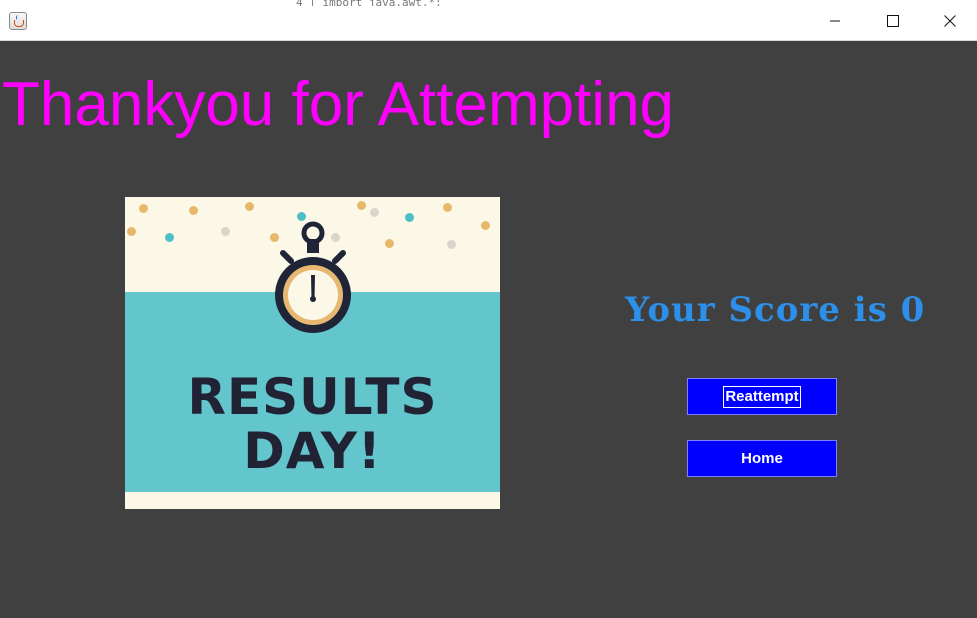  I want to click on minimize-button, so click(835, 20).